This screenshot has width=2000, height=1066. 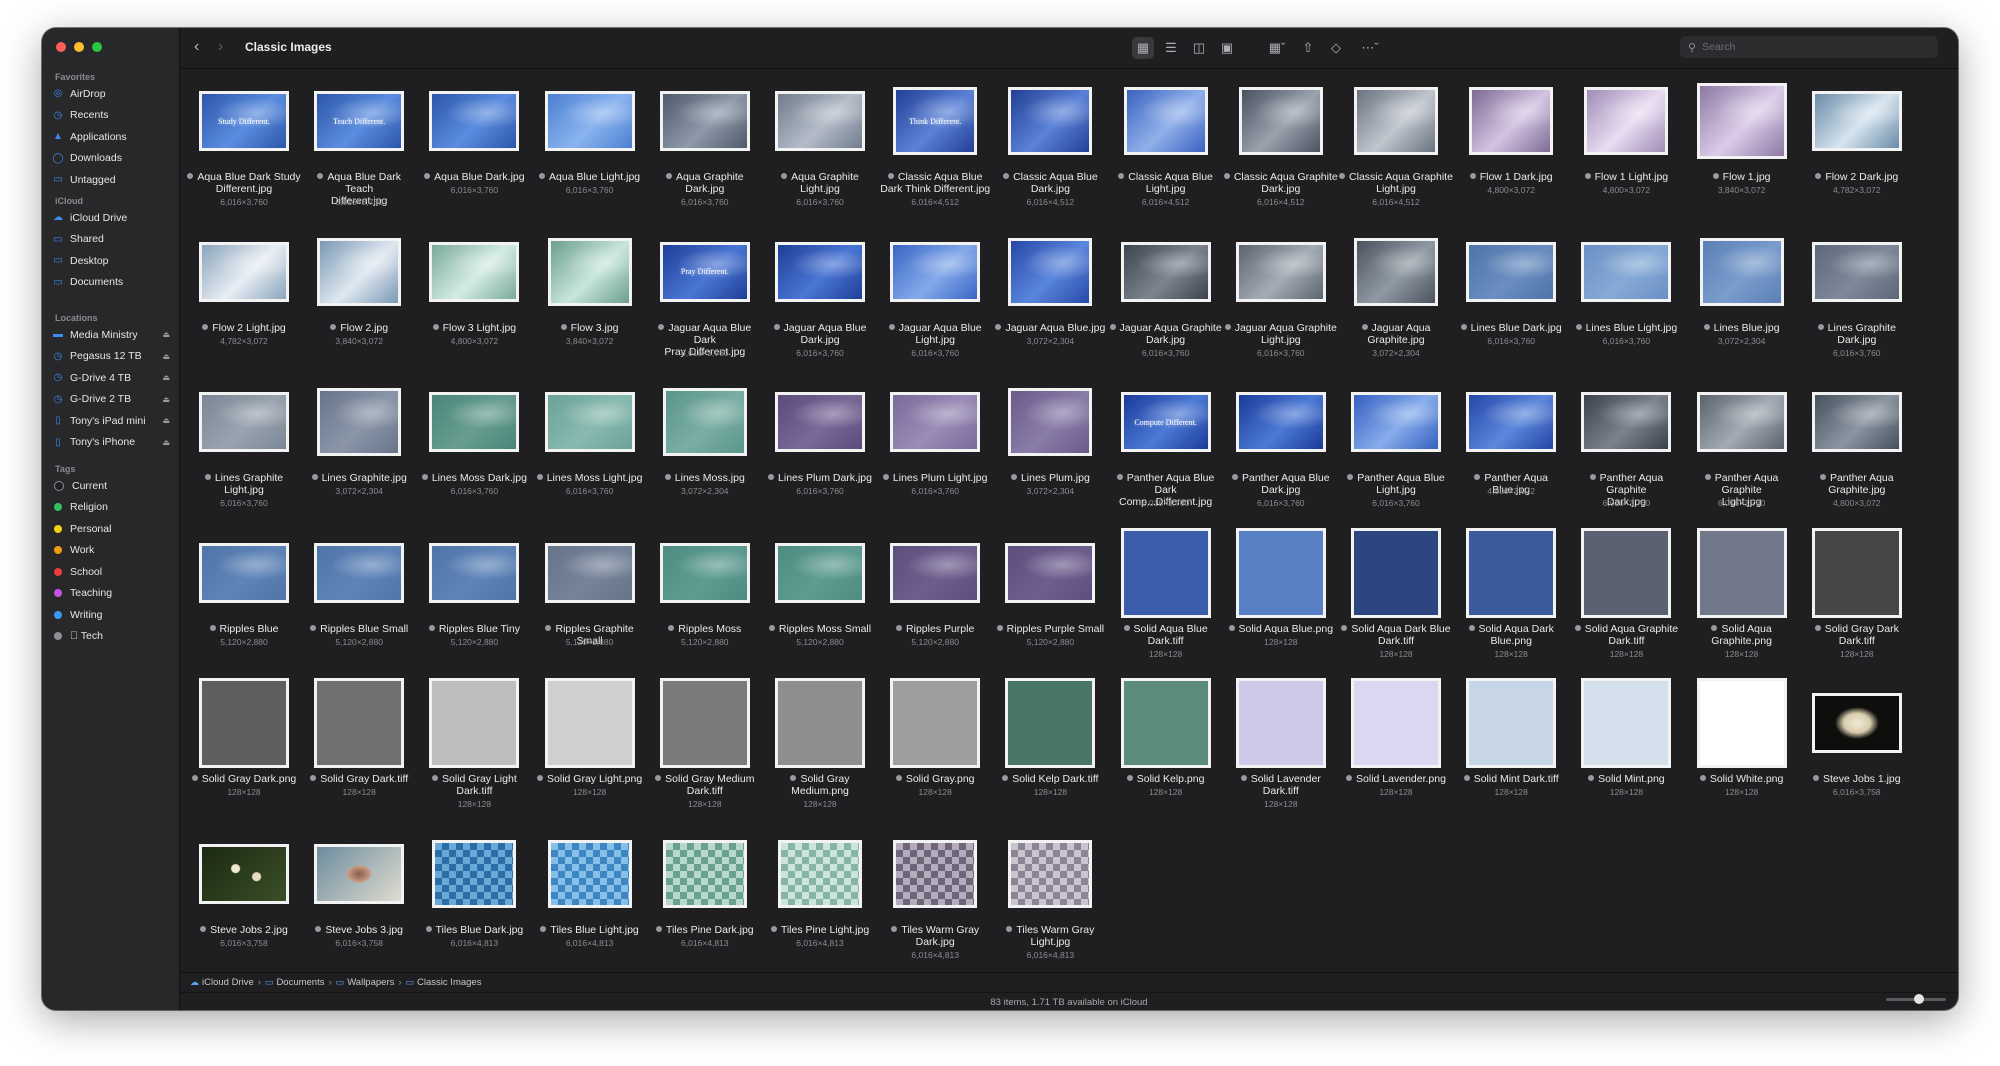 I want to click on sidebar-item-g-drive-4-tb: ◷ G-Drive 4 TB ⏏, so click(x=111, y=377).